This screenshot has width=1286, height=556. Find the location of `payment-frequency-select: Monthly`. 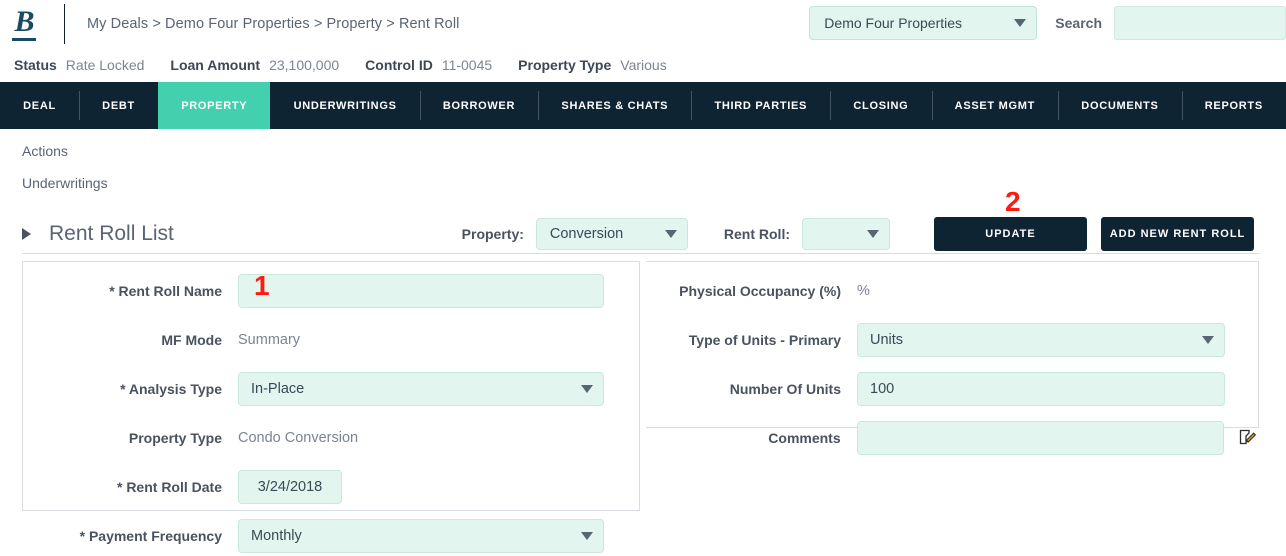

payment-frequency-select: Monthly is located at coordinates (421, 536).